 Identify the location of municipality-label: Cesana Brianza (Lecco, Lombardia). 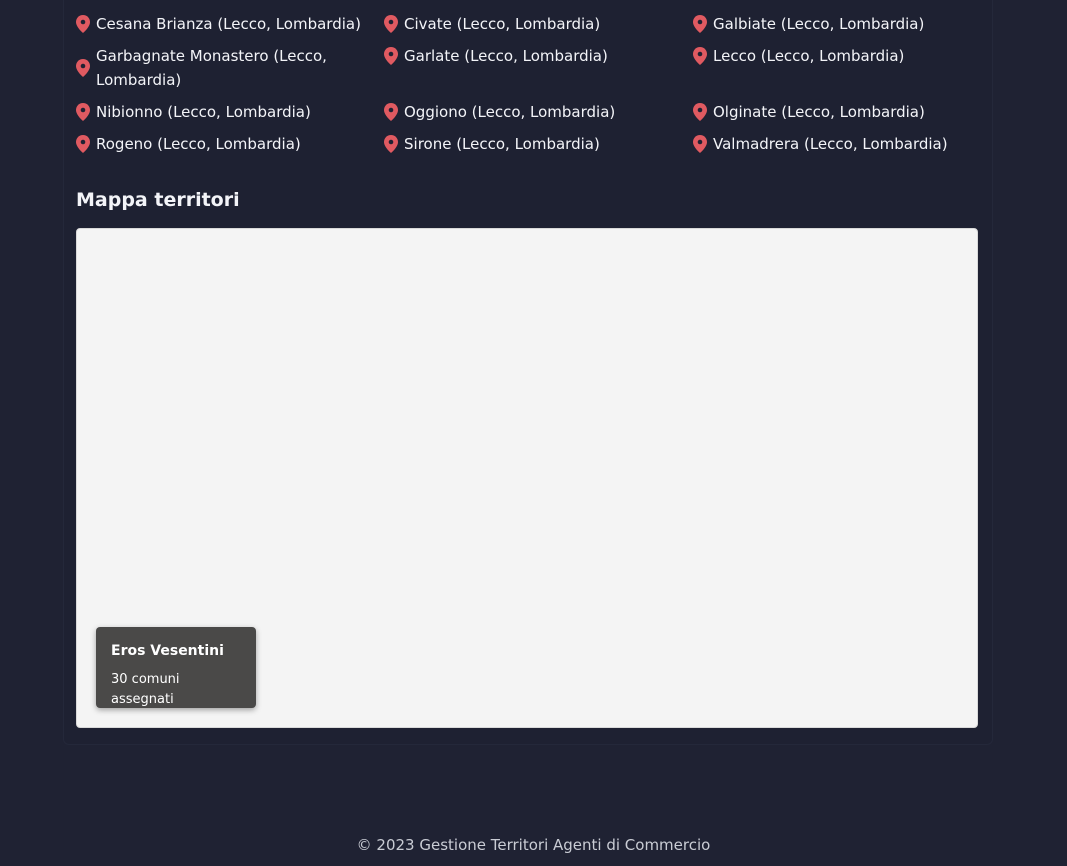
(228, 24).